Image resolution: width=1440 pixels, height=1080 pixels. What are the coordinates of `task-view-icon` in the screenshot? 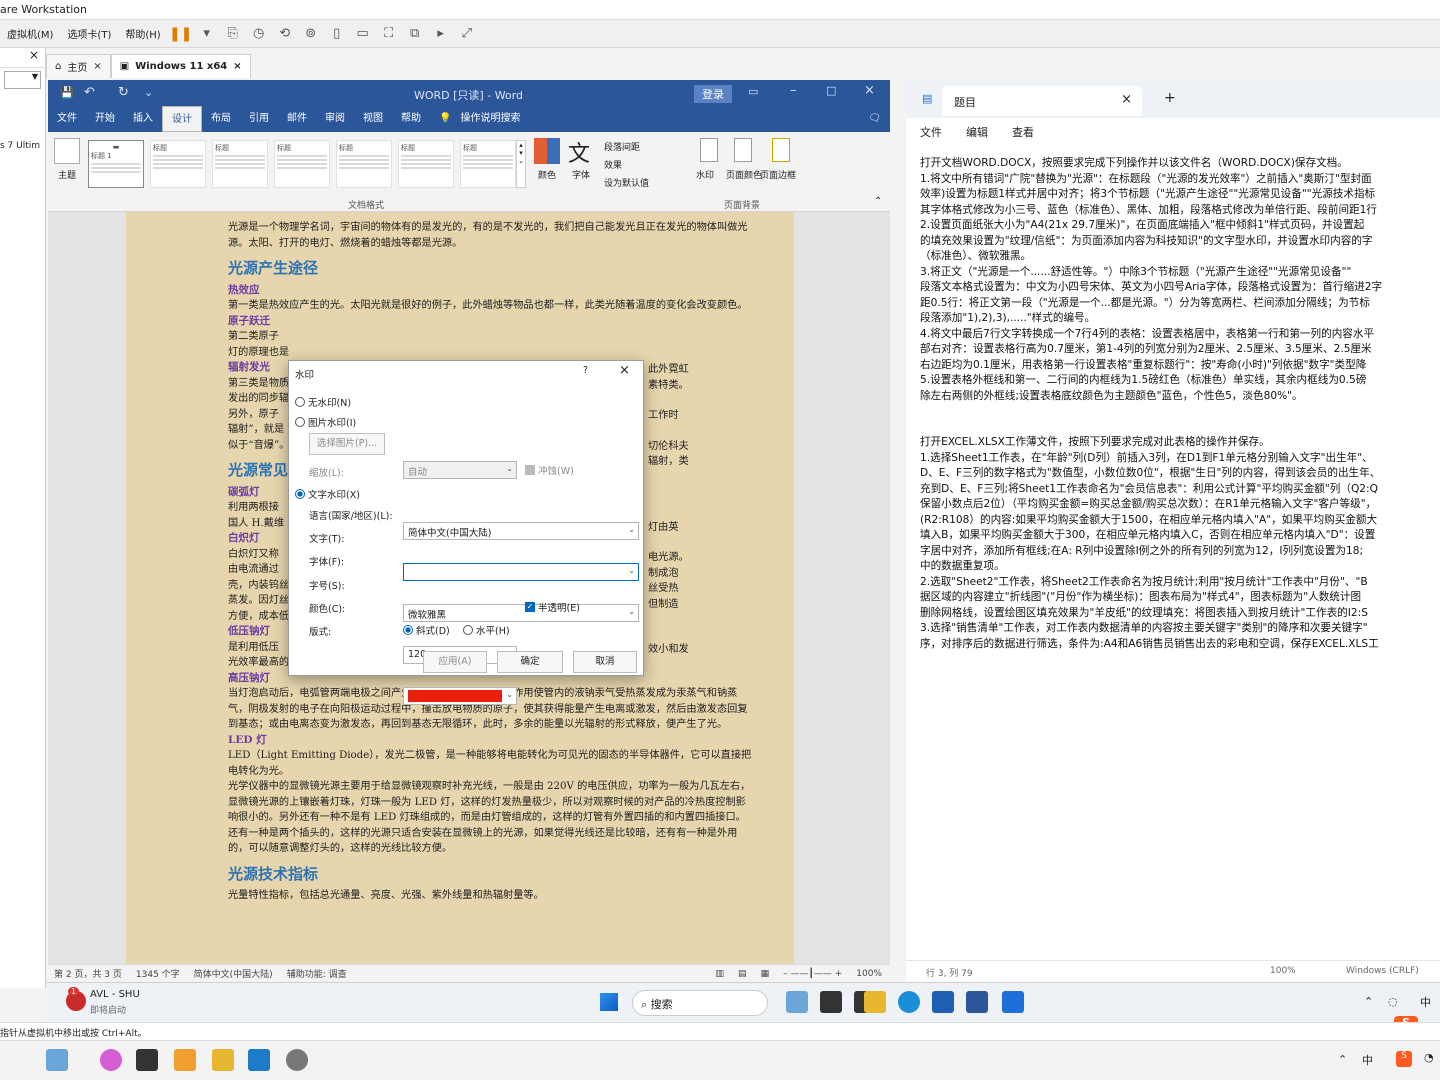 It's located at (831, 1002).